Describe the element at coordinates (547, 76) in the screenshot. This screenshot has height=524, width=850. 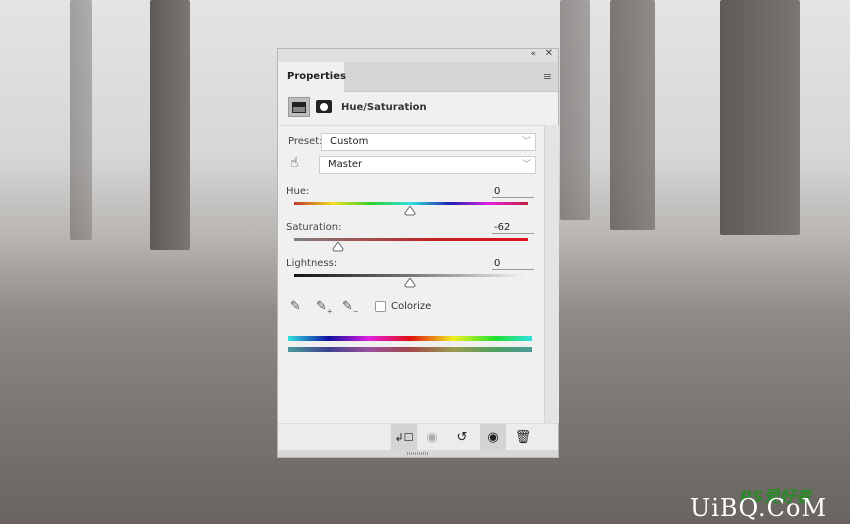
I see `hamburger-menu-icon: ≡` at that location.